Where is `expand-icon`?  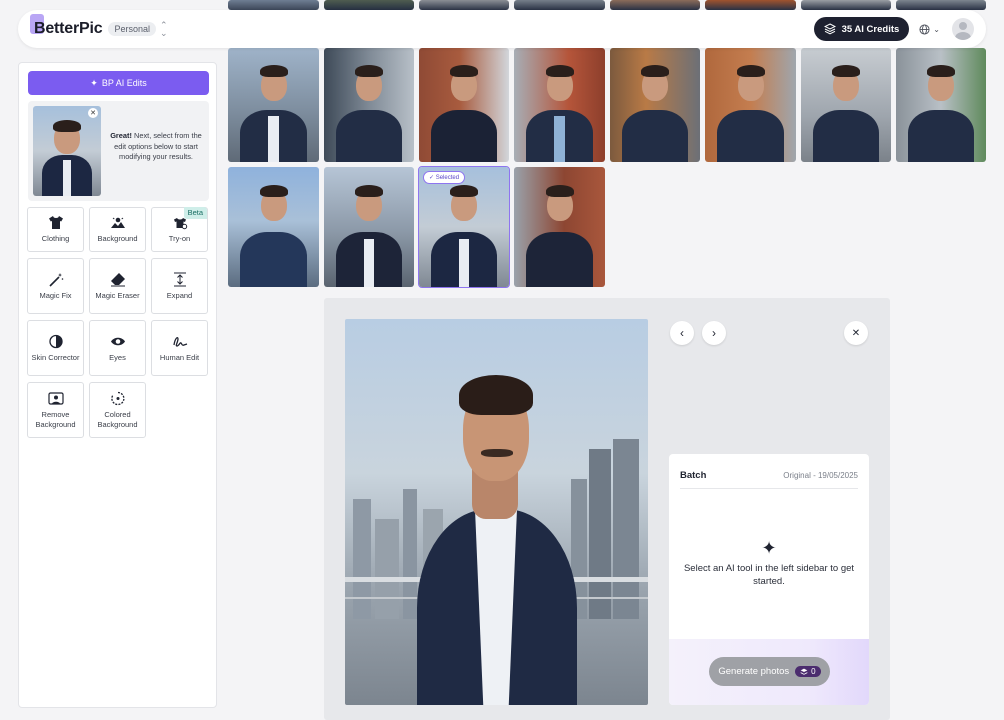 expand-icon is located at coordinates (179, 279).